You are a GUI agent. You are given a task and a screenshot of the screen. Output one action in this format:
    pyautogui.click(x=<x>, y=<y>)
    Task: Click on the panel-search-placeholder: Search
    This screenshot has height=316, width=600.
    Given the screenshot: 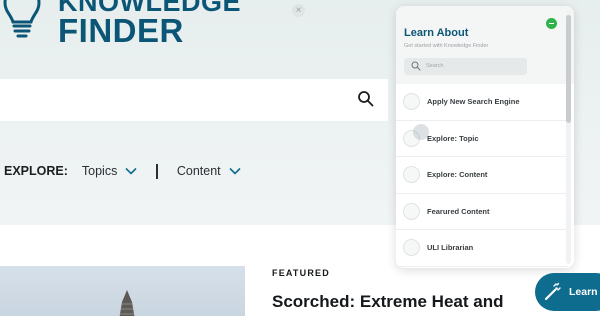 What is the action you would take?
    pyautogui.click(x=435, y=66)
    